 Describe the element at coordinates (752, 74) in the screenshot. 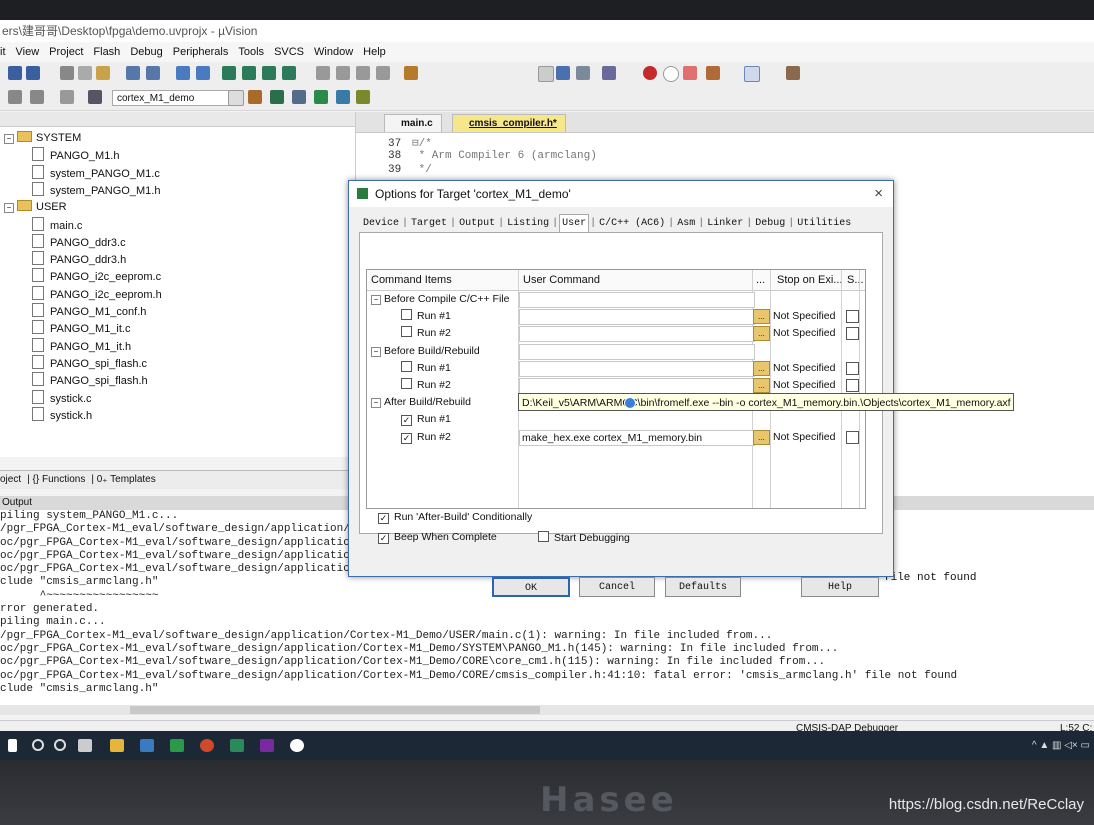

I see `window-layout-icon` at that location.